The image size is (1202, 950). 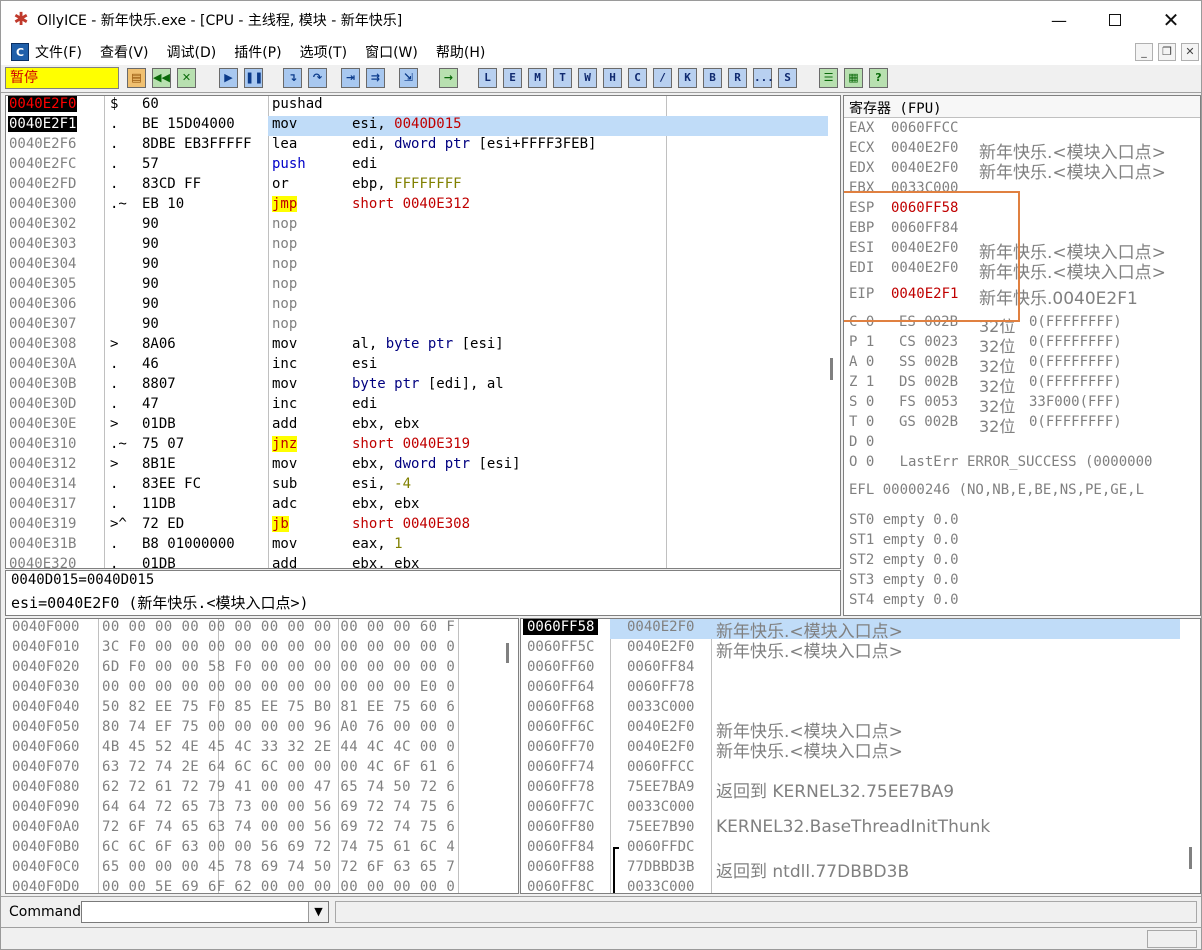 I want to click on threads-window-button: T, so click(x=562, y=78).